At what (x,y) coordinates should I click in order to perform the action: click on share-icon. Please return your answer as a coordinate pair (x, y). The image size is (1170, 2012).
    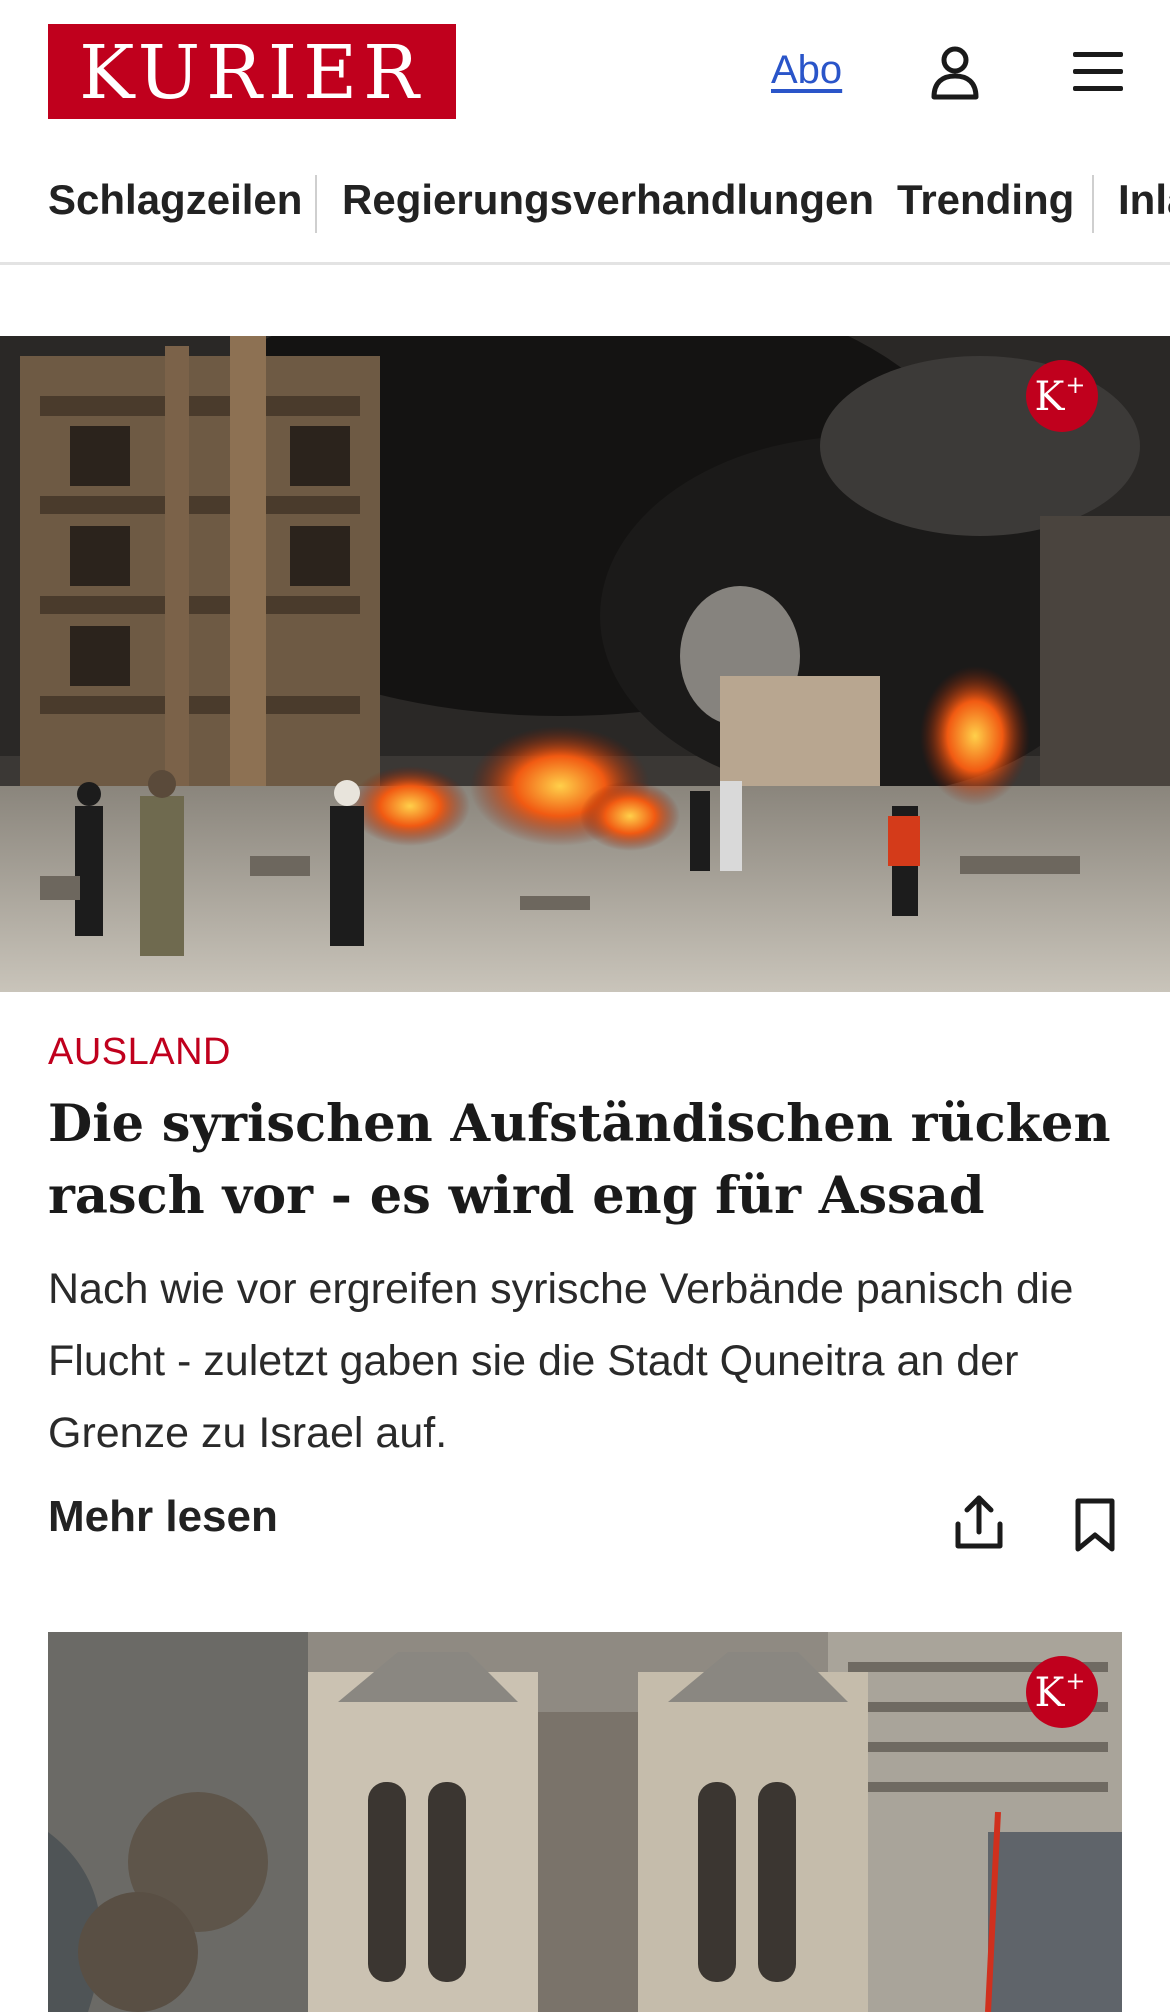
    Looking at the image, I should click on (979, 1522).